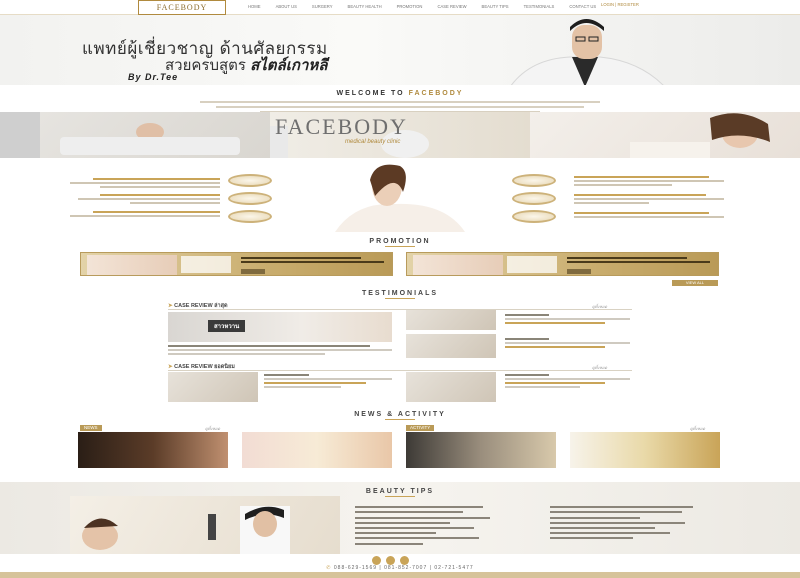 This screenshot has height=578, width=800. What do you see at coordinates (410, 6) in the screenshot?
I see `nav-promotion: PROMOTION` at bounding box center [410, 6].